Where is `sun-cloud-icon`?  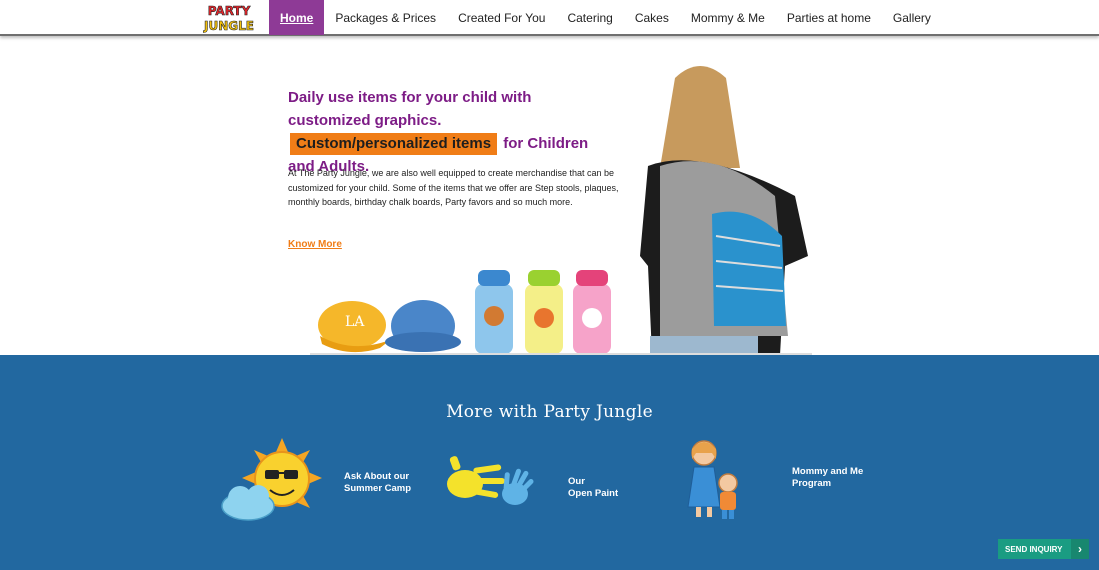 sun-cloud-icon is located at coordinates (271, 481).